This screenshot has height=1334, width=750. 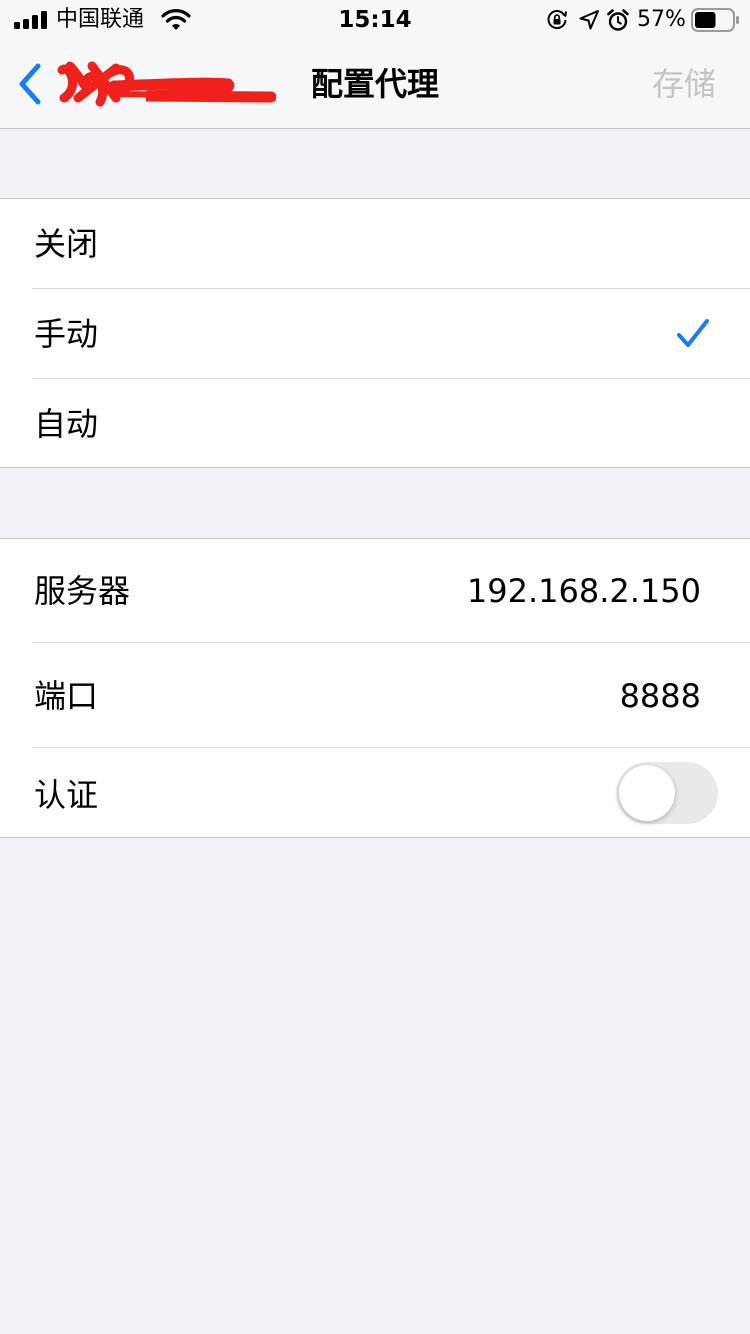 What do you see at coordinates (375, 695) in the screenshot?
I see `port-row: 端口 8888` at bounding box center [375, 695].